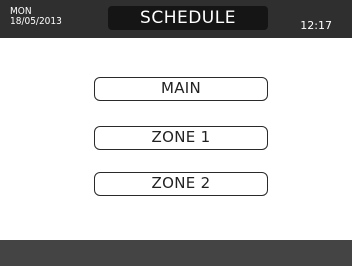  Describe the element at coordinates (188, 18) in the screenshot. I see `page-title: SCHEDULE` at that location.